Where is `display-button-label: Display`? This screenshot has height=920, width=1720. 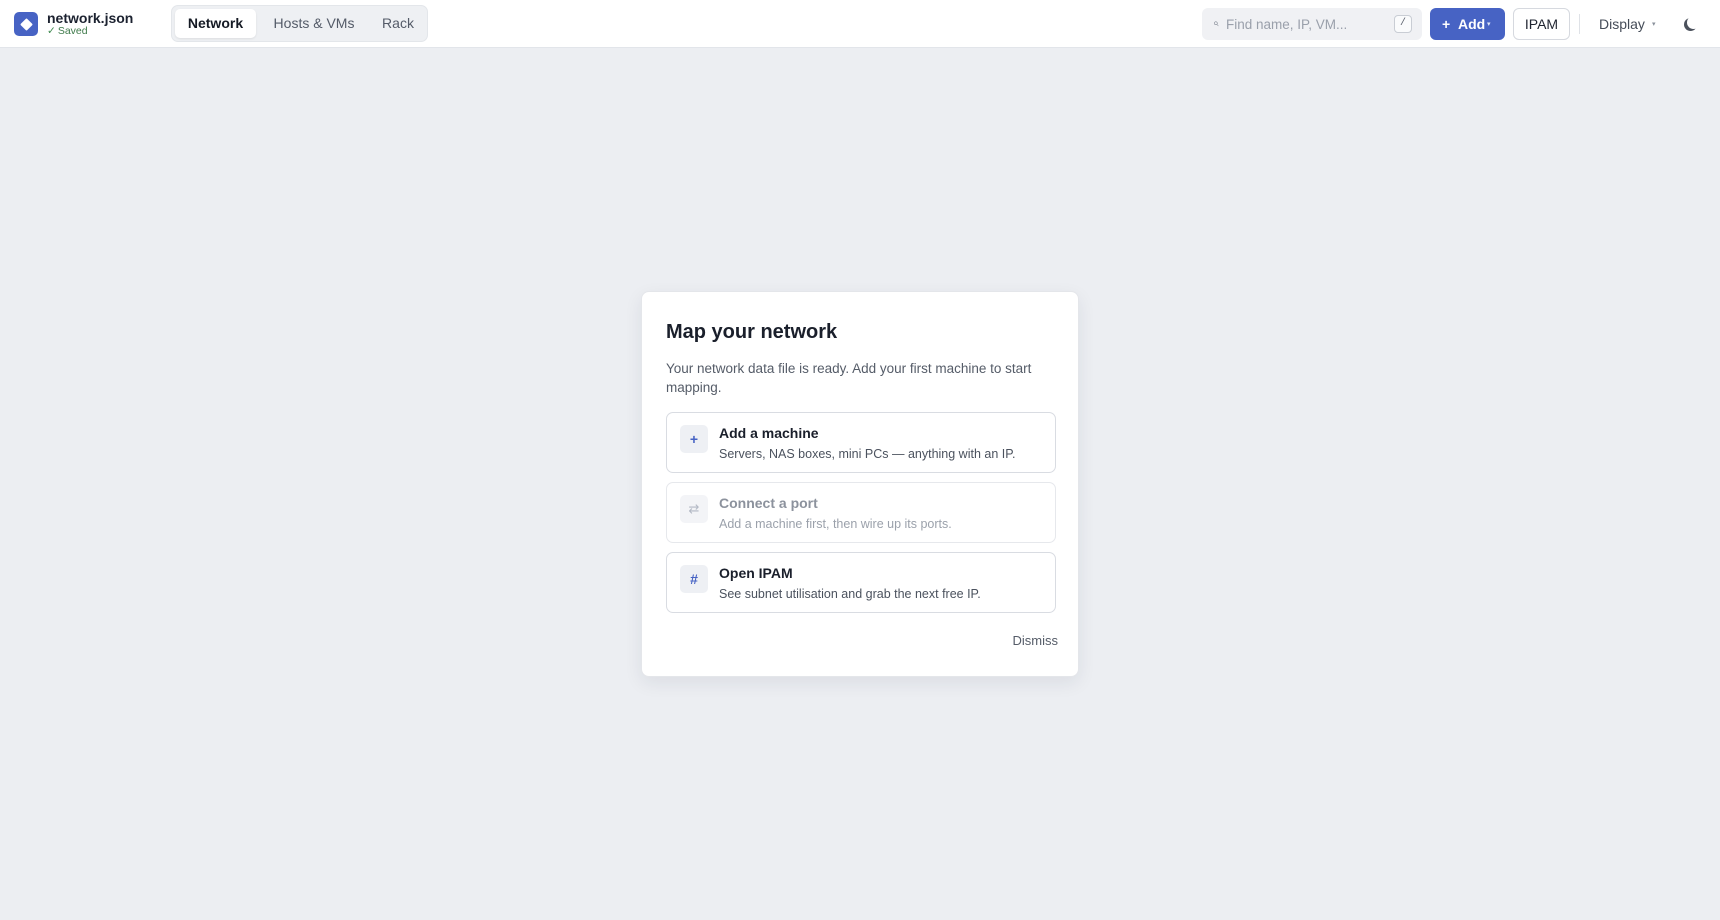 display-button-label: Display is located at coordinates (1622, 24).